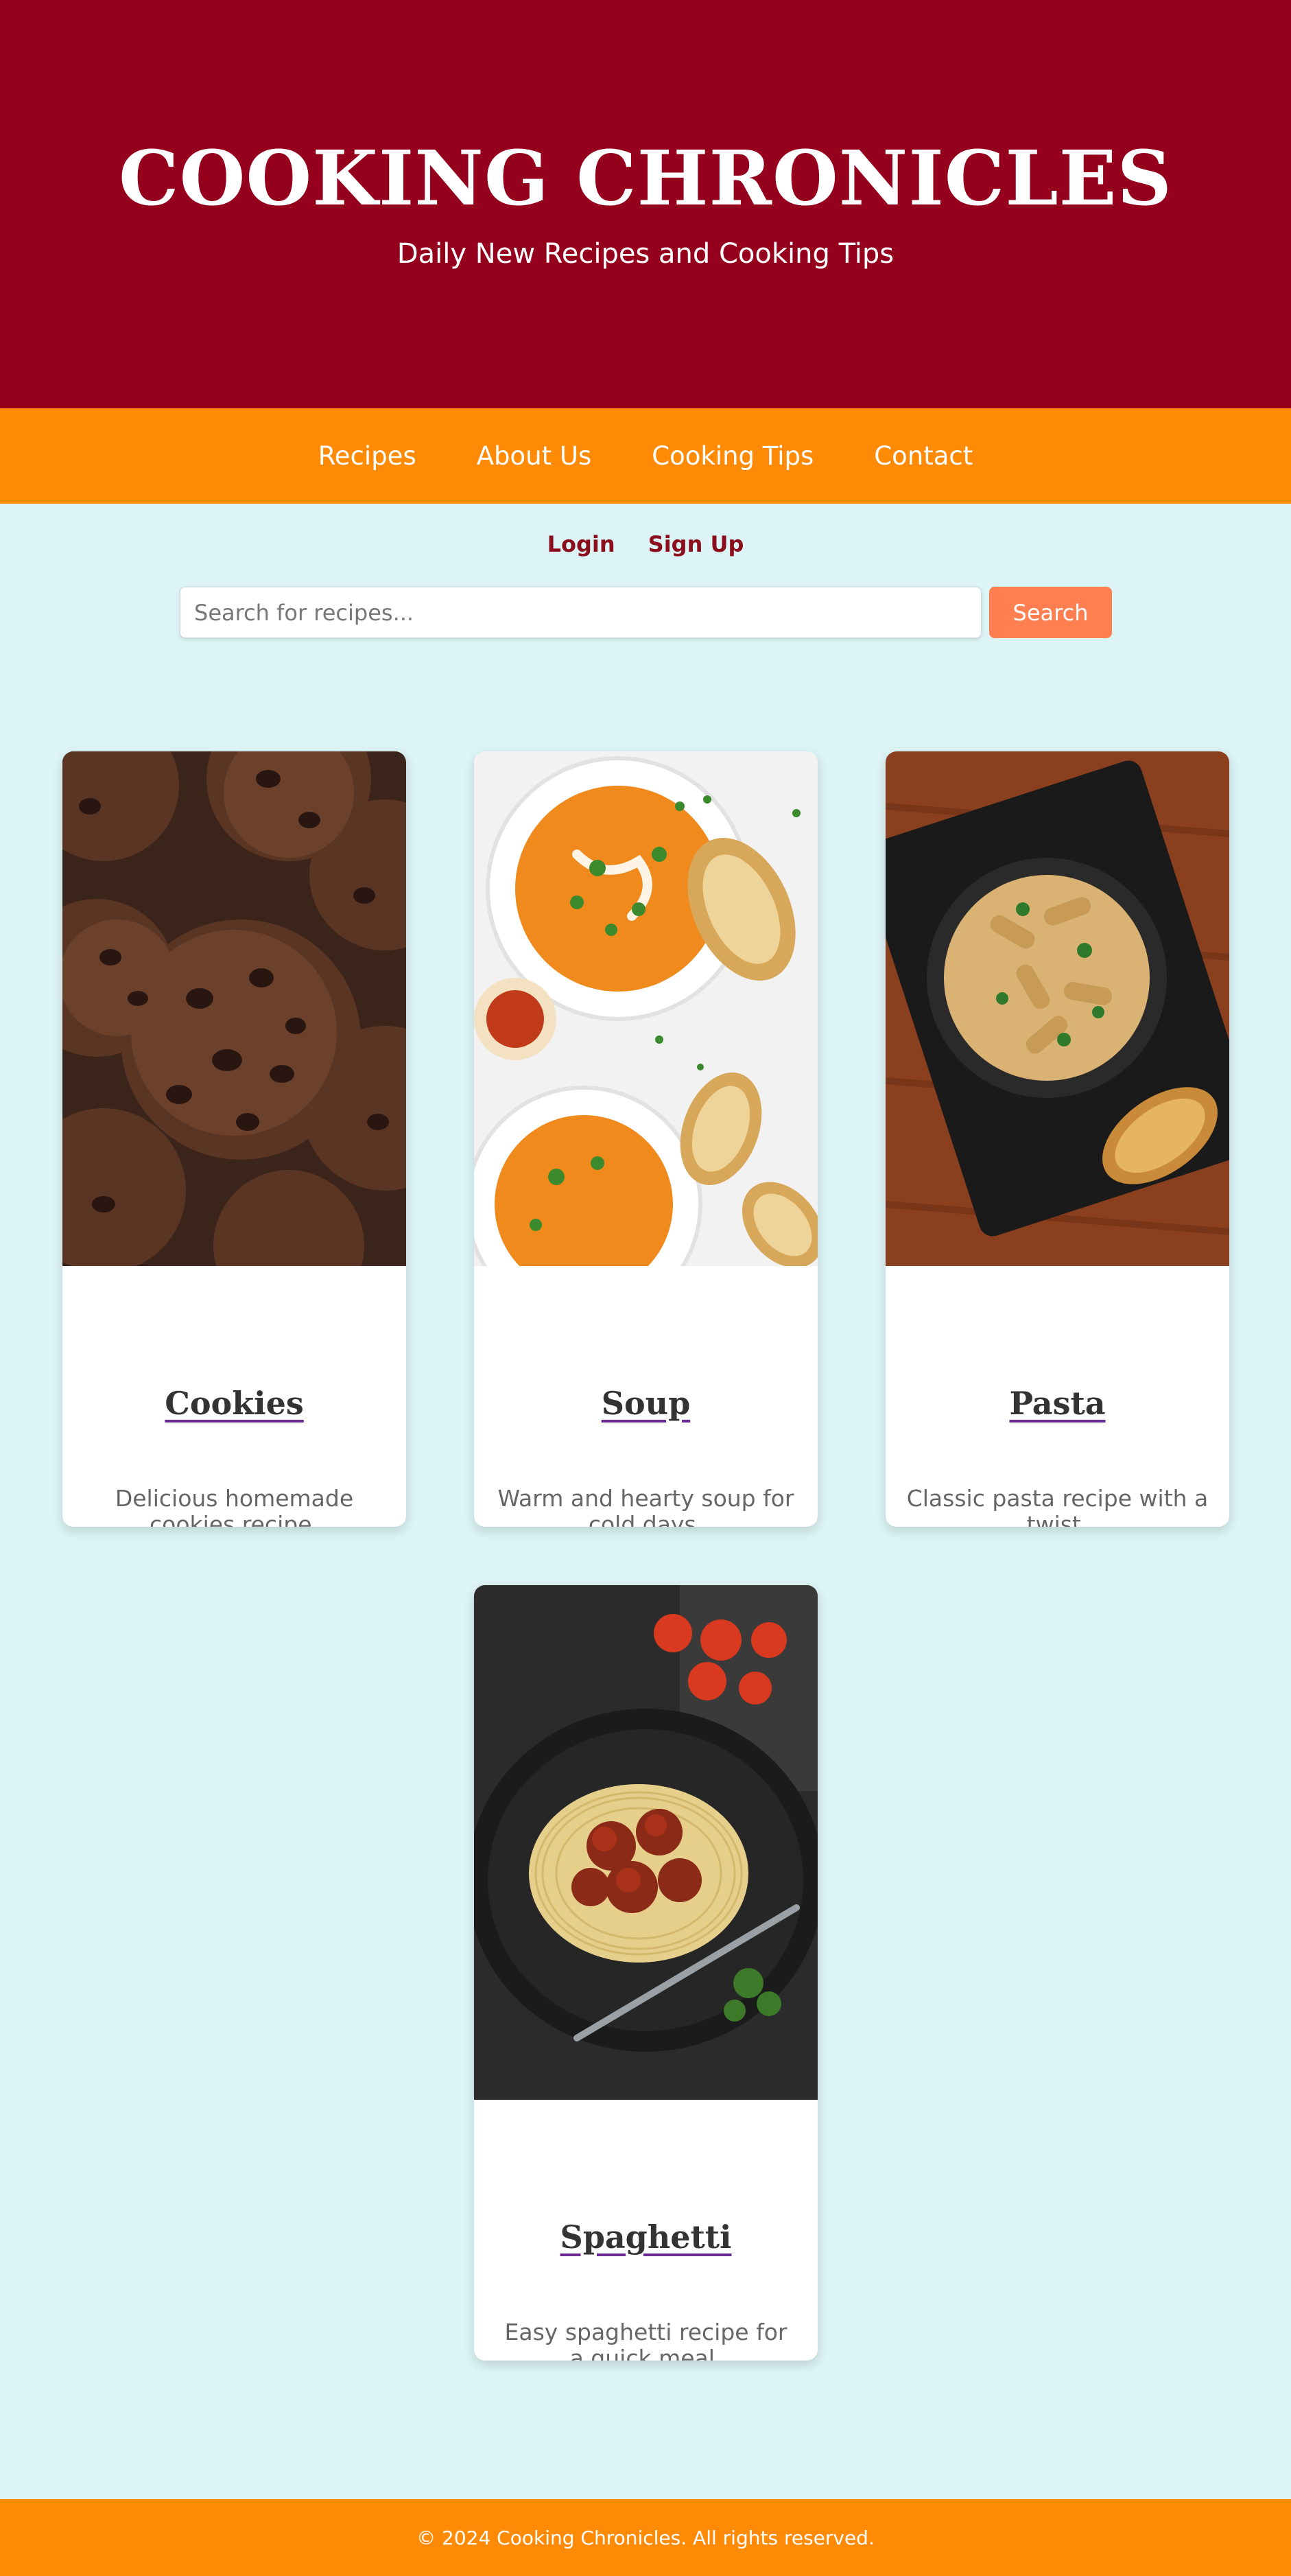 The height and width of the screenshot is (2576, 1291). Describe the element at coordinates (581, 544) in the screenshot. I see `login-link: Login` at that location.